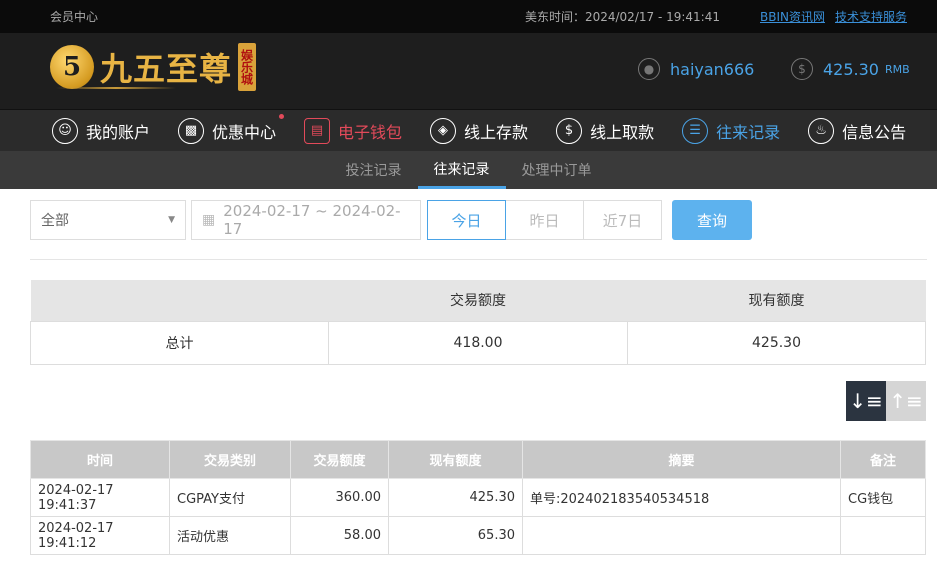 Image resolution: width=937 pixels, height=578 pixels. Describe the element at coordinates (312, 220) in the screenshot. I see `date-range-value: 2024-02-17 ~ 2024-02-17` at that location.